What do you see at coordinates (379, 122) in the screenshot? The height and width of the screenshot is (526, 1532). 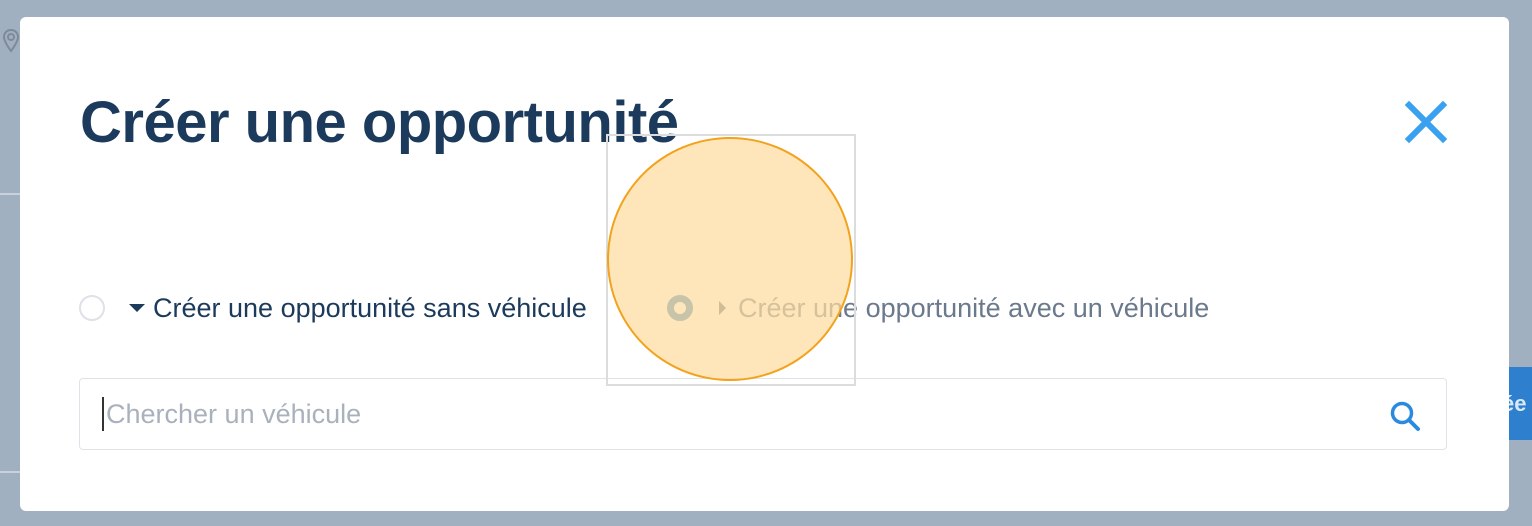 I see `modal-title: Créer une opportunité` at bounding box center [379, 122].